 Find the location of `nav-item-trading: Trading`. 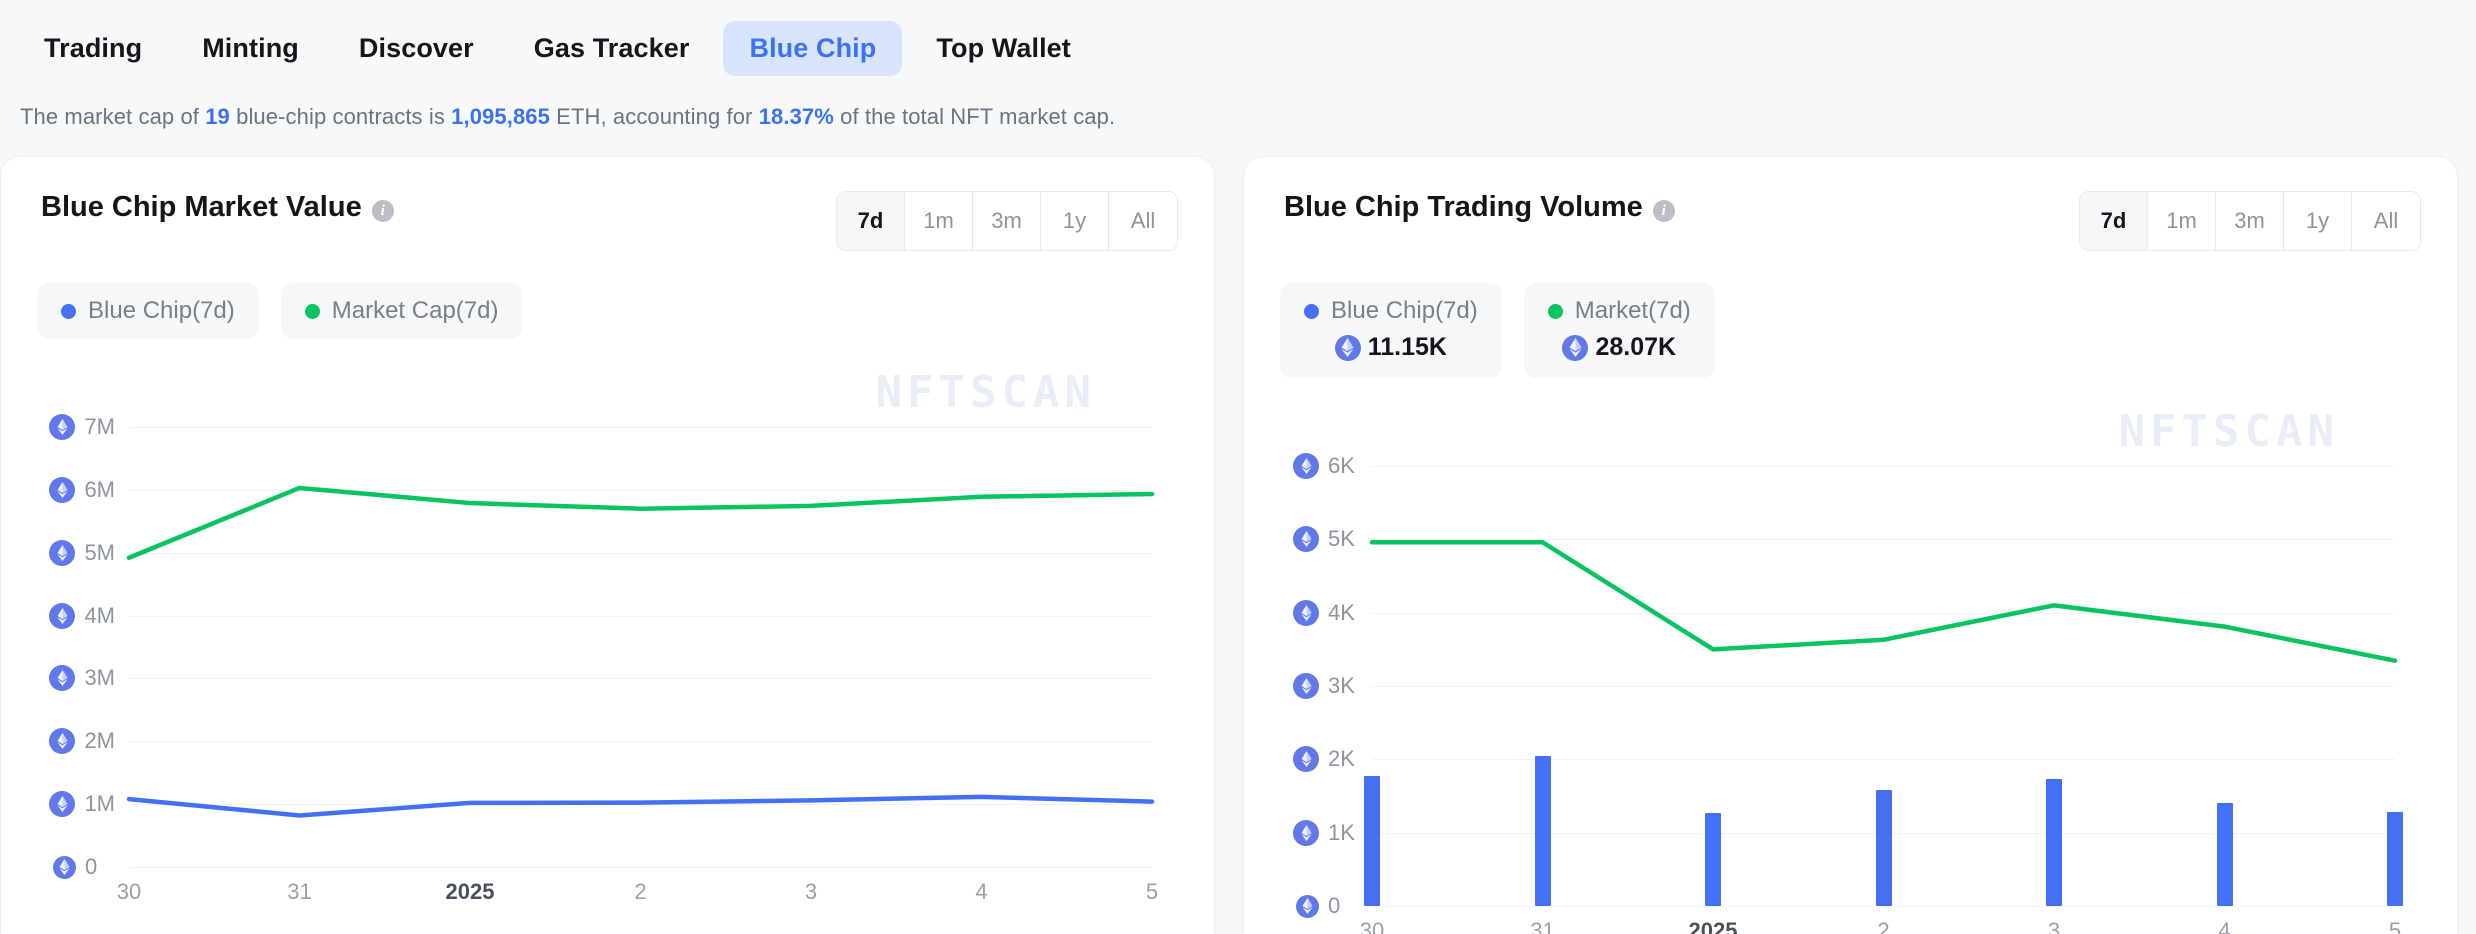

nav-item-trading: Trading is located at coordinates (93, 48).